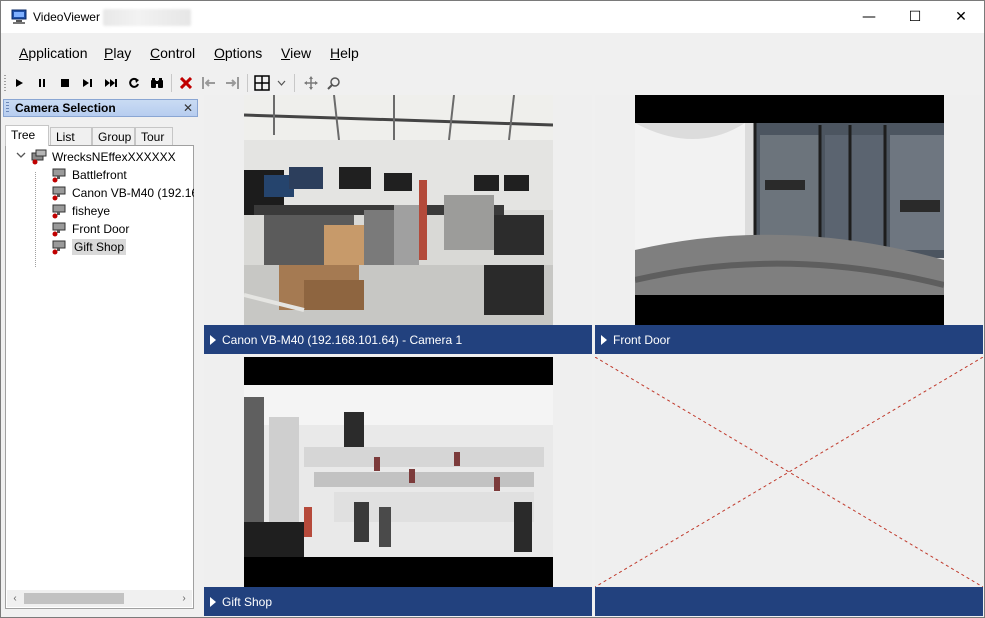 Image resolution: width=985 pixels, height=618 pixels. What do you see at coordinates (147, 17) in the screenshot?
I see `redacted-title-text` at bounding box center [147, 17].